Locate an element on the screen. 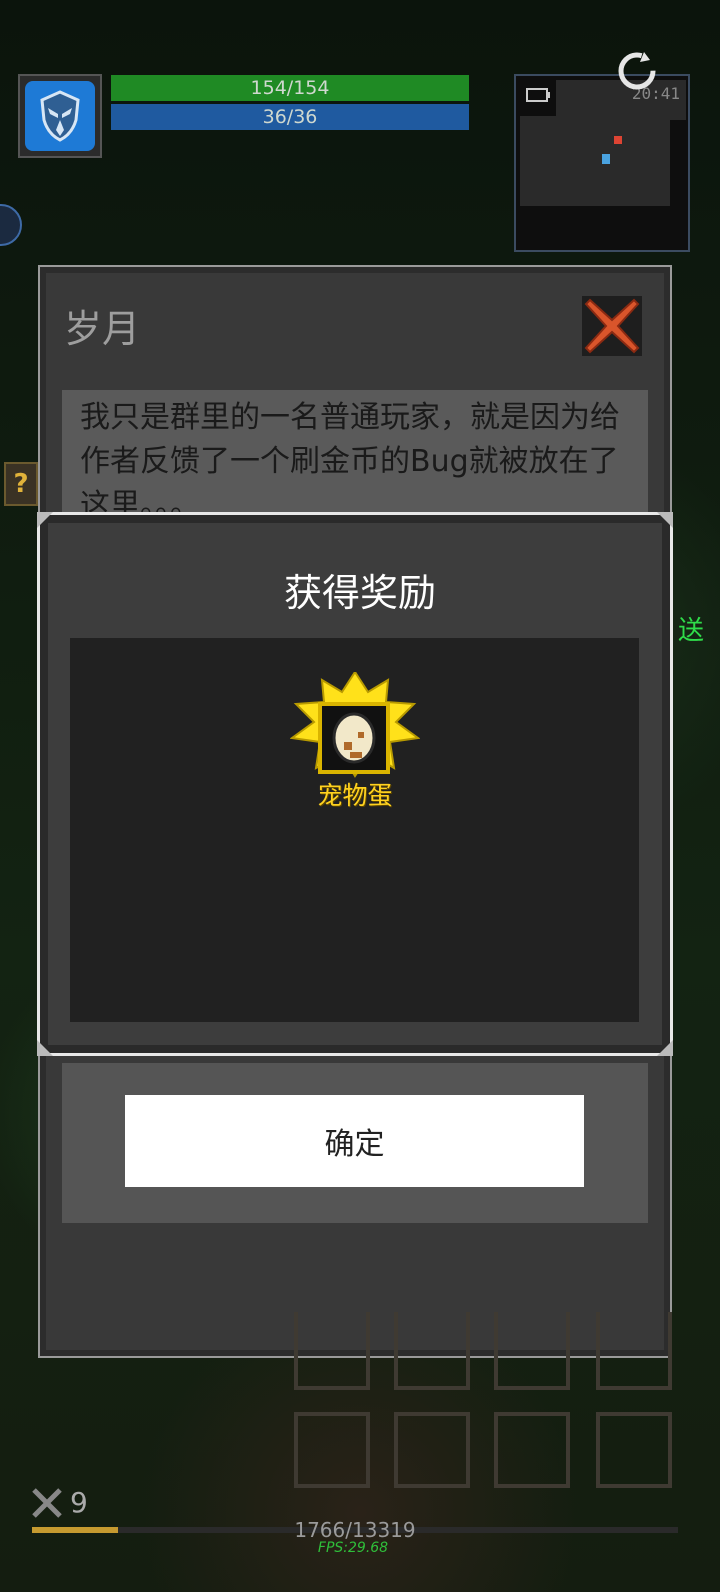 This screenshot has width=720, height=1592. minimap: 20:41 is located at coordinates (602, 163).